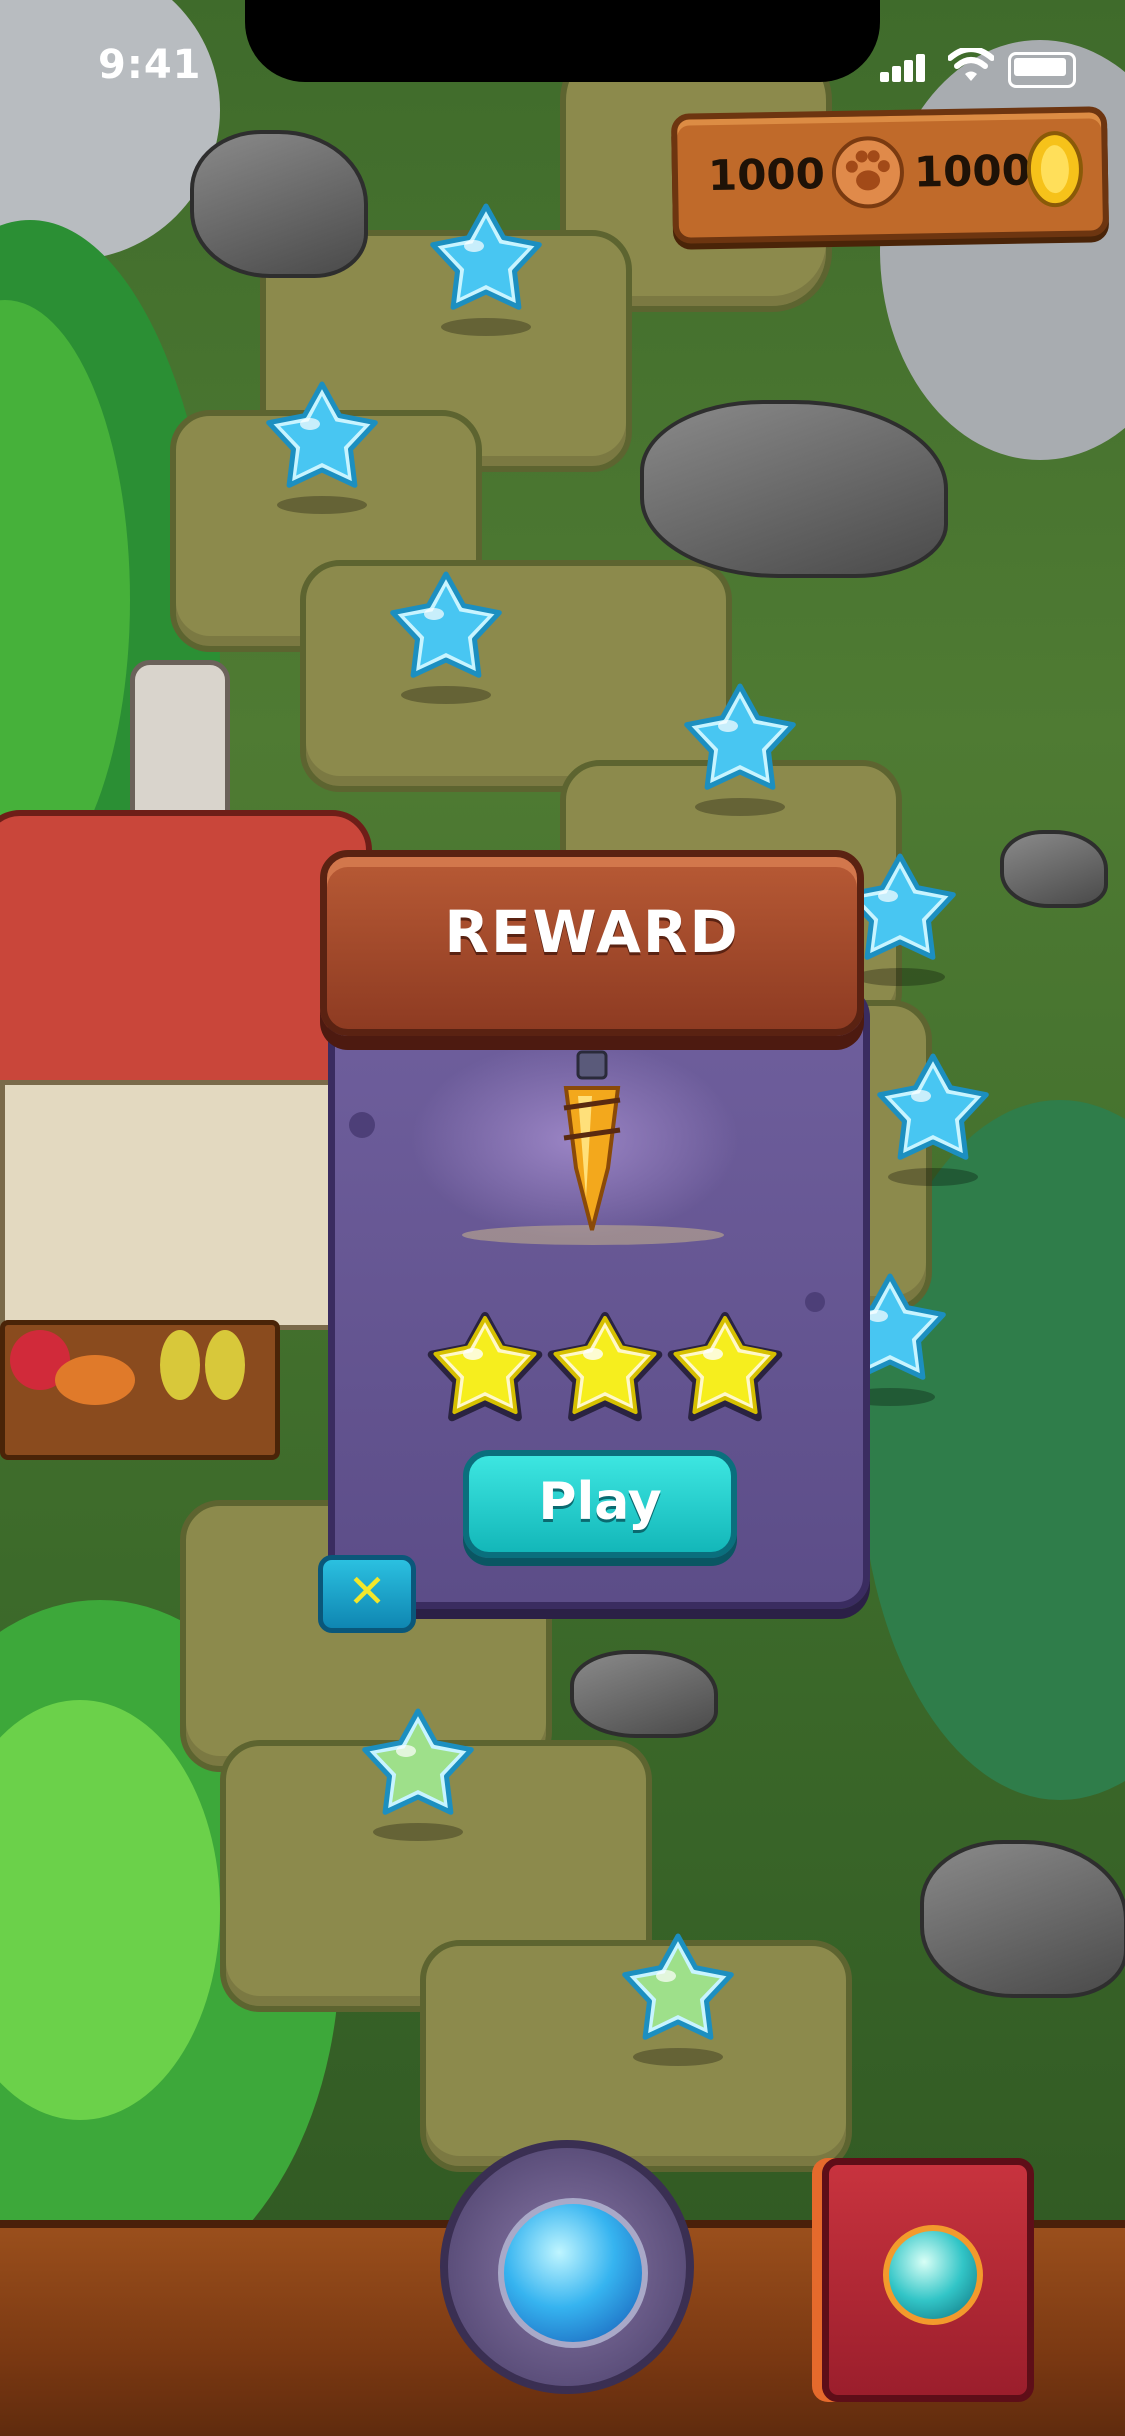  Describe the element at coordinates (933, 2275) in the screenshot. I see `spellbook-gem-icon` at that location.